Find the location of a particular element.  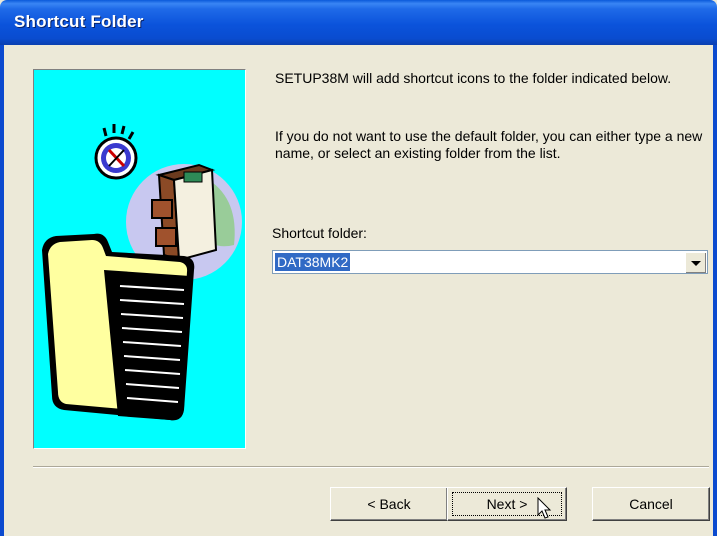

cancel-button: Cancel is located at coordinates (651, 504).